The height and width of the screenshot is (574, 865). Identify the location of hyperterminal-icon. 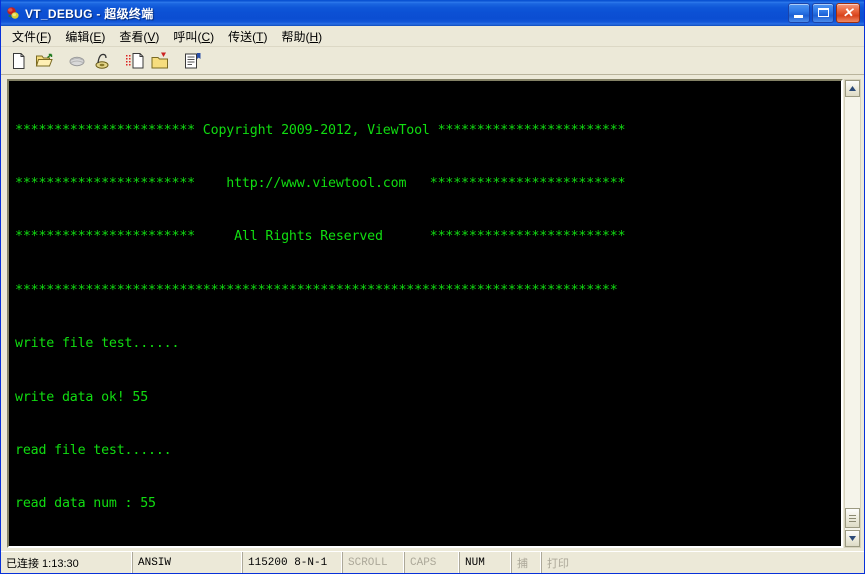
(13, 13).